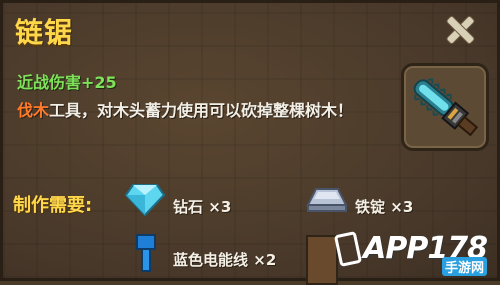 The height and width of the screenshot is (285, 500). I want to click on close-icon, so click(460, 30).